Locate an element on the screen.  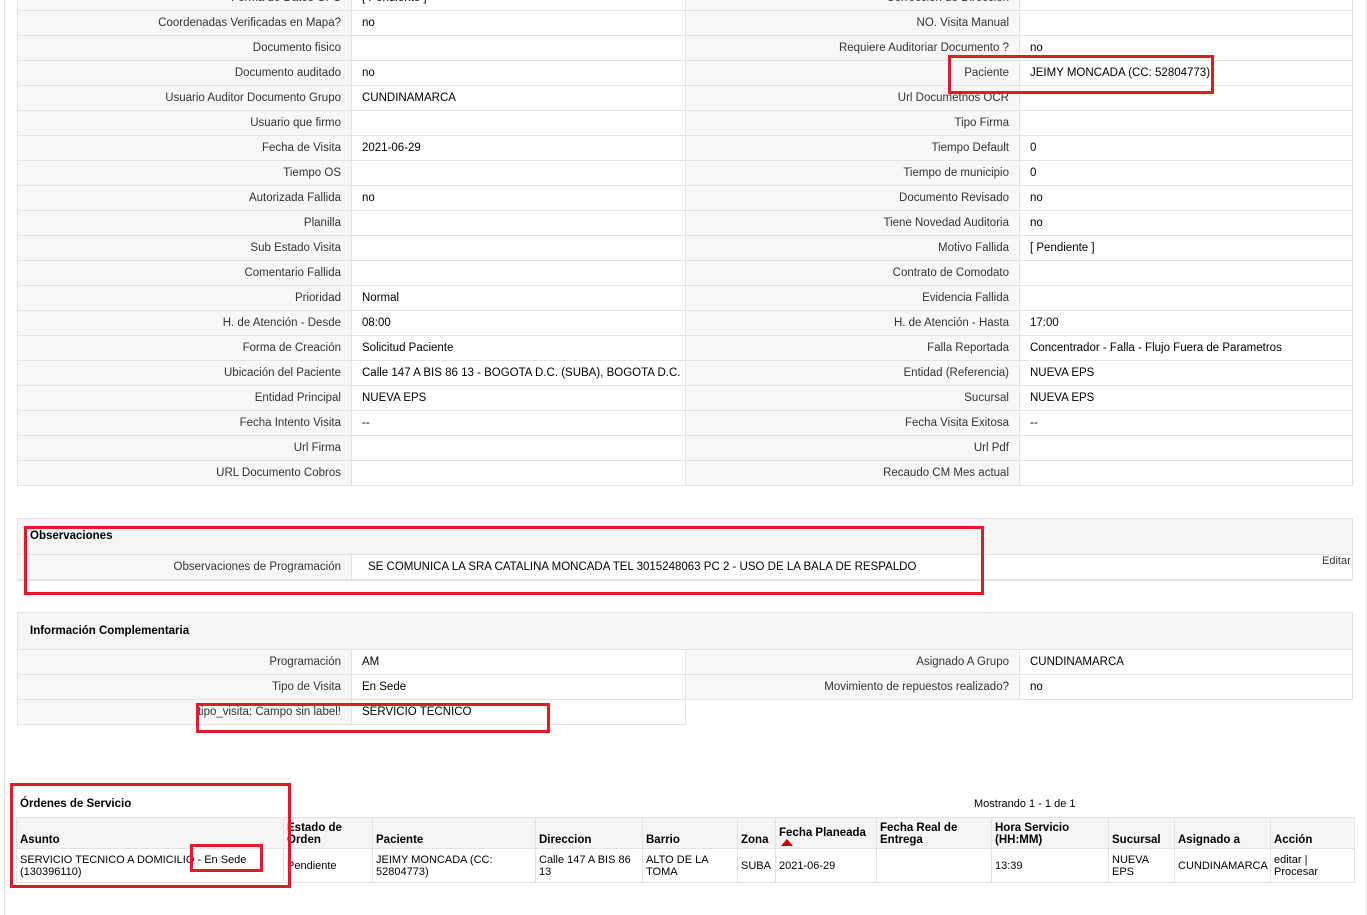
asignado-grupo-label: Asignado A Grupo is located at coordinates (852, 662).